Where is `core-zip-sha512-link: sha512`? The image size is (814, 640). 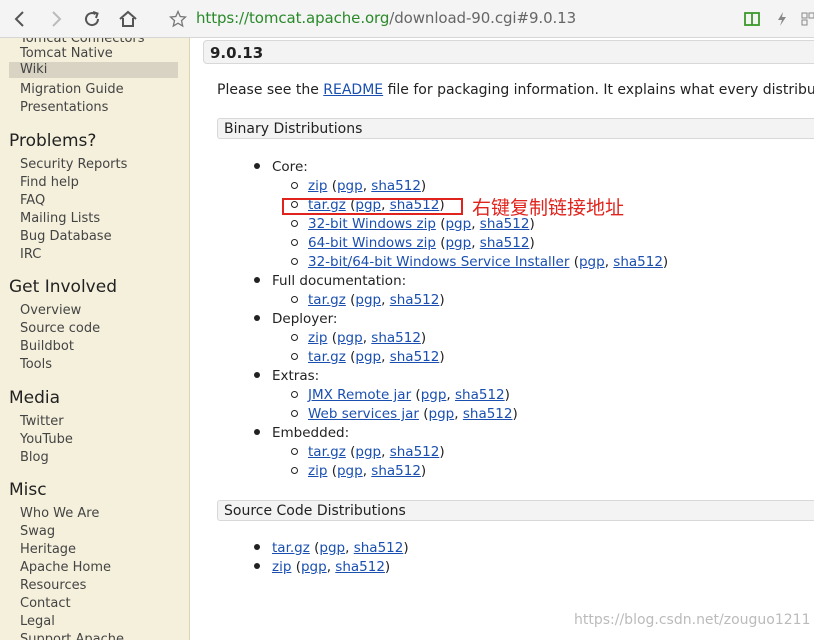
core-zip-sha512-link: sha512 is located at coordinates (396, 186).